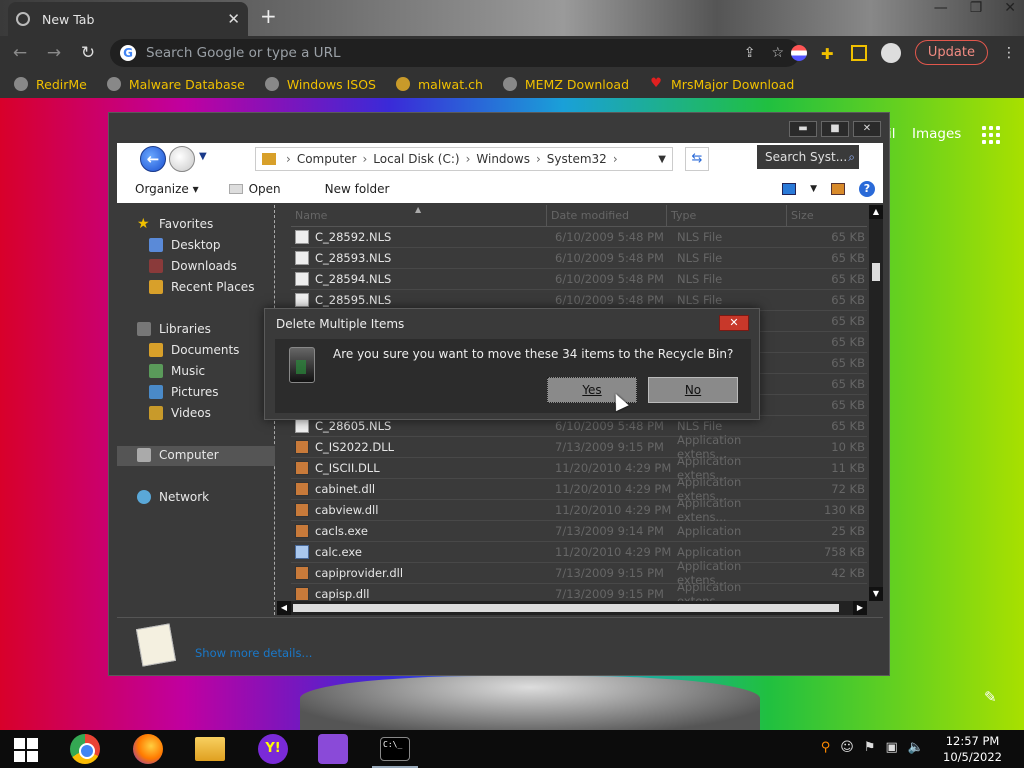  I want to click on network-tray-icon: ▣, so click(892, 747).